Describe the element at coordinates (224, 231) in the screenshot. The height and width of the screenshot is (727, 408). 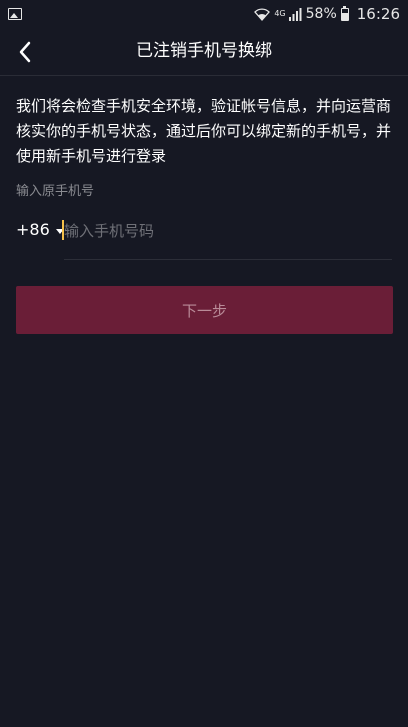
I see `phone-input` at that location.